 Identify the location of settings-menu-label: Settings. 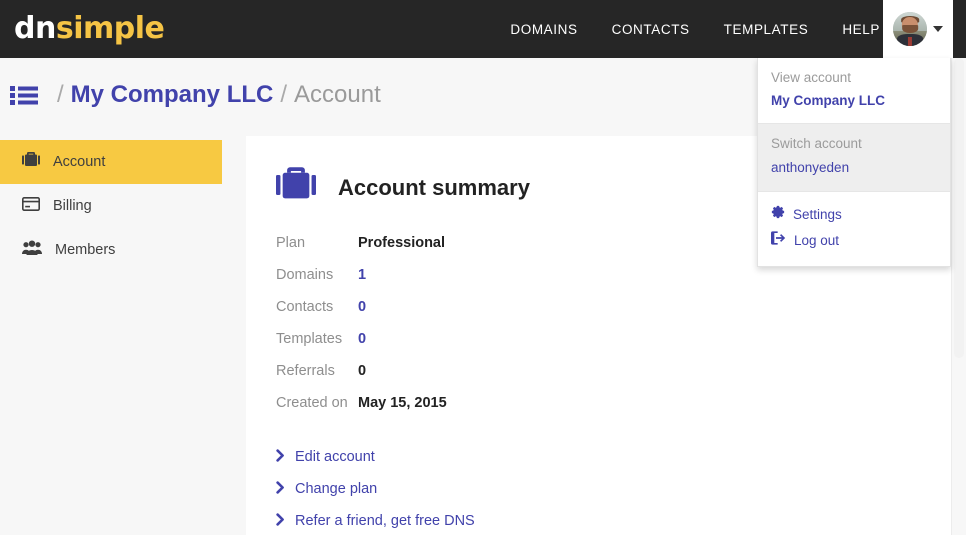
(817, 214).